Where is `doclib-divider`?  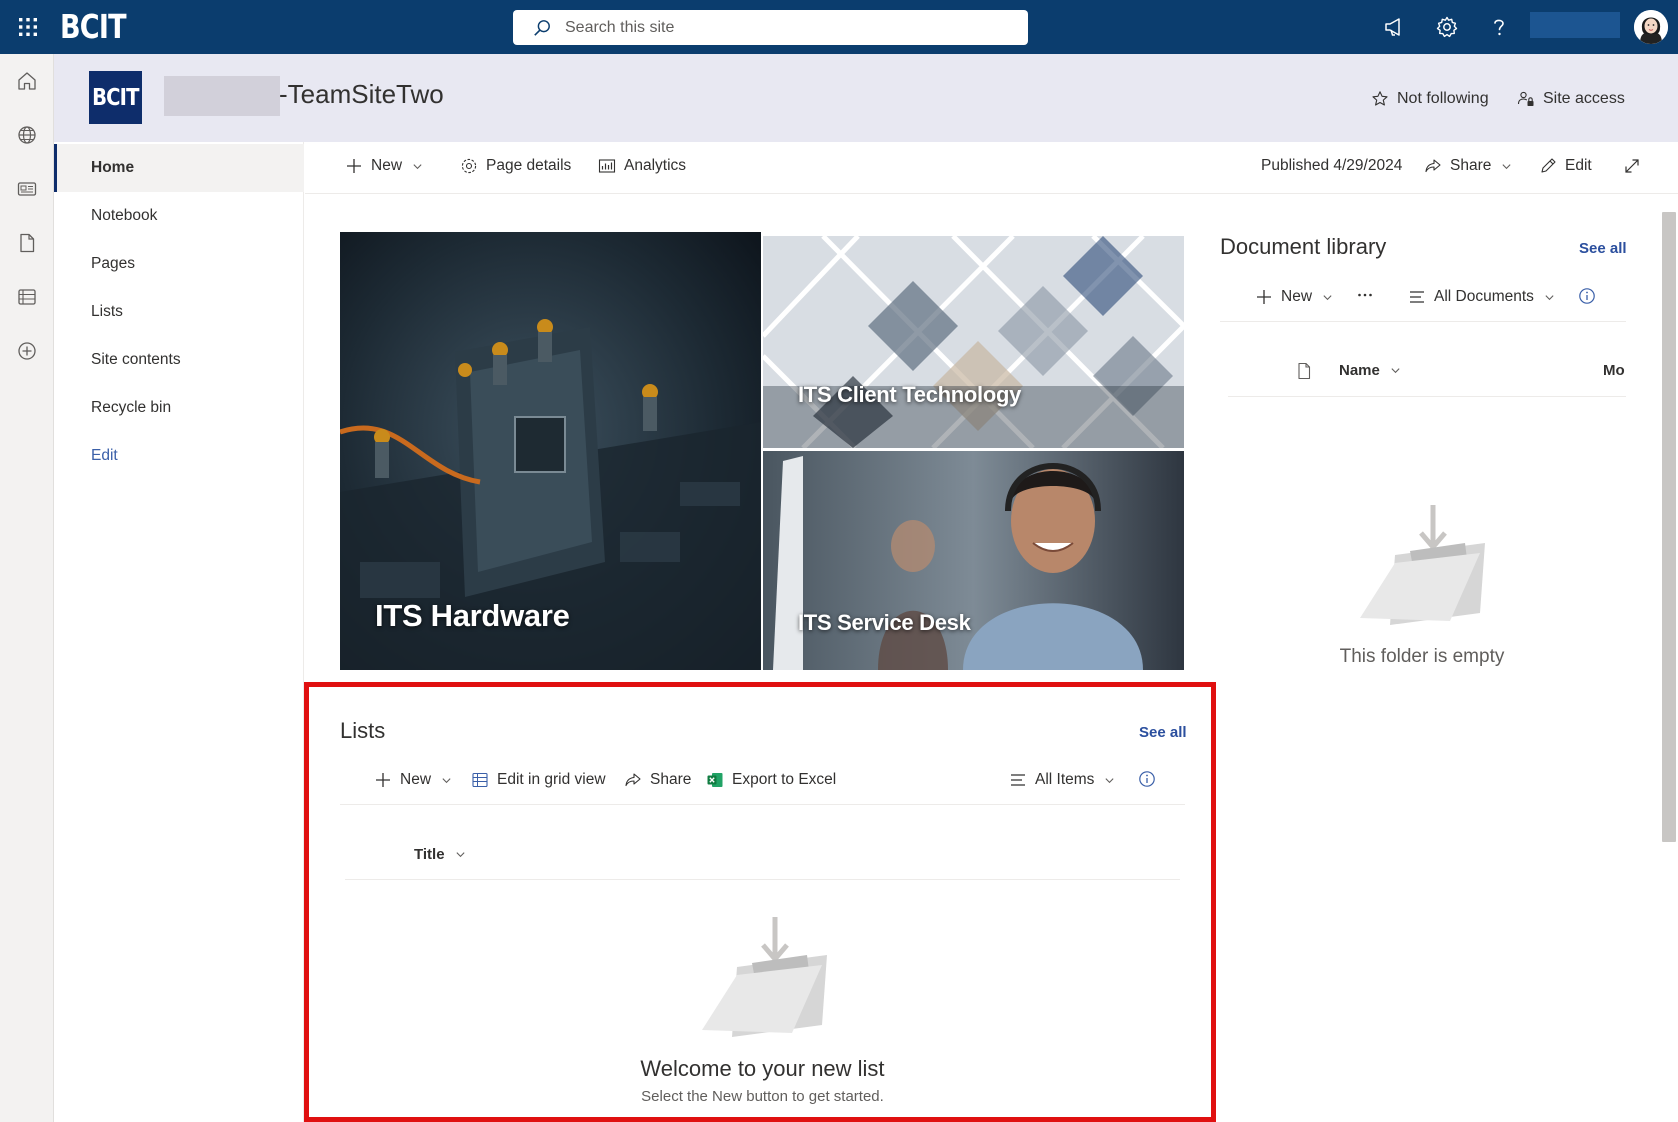 doclib-divider is located at coordinates (1423, 321).